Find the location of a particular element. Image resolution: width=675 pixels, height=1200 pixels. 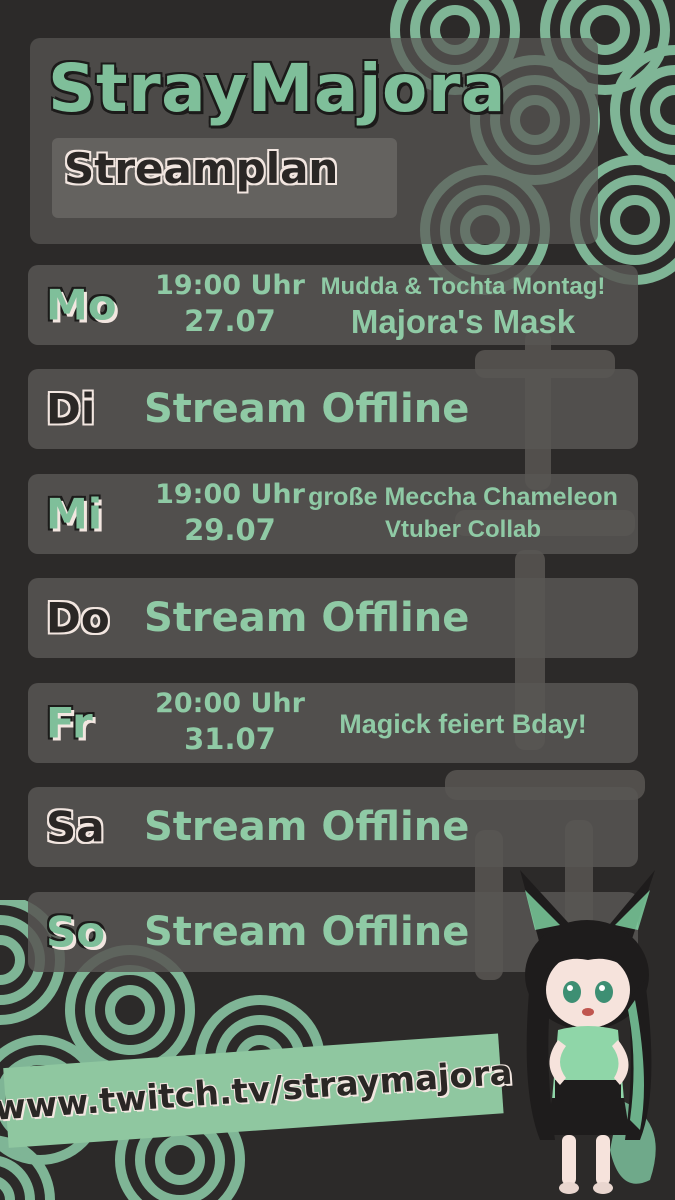

stream-time: 19:00 Uhr 27.07 is located at coordinates (230, 304).